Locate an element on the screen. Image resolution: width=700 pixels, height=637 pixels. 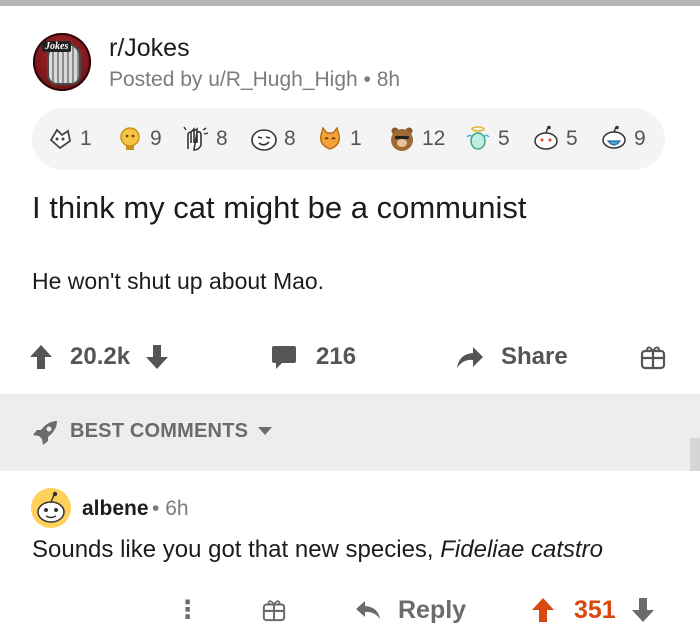
status-bar-edge is located at coordinates (350, 3).